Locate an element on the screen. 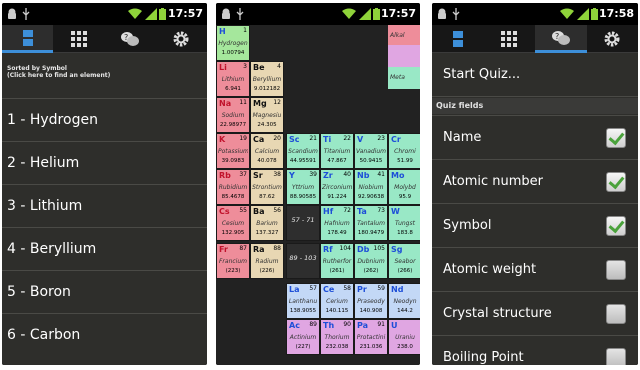  atomic-weight: 132.905 is located at coordinates (233, 233).